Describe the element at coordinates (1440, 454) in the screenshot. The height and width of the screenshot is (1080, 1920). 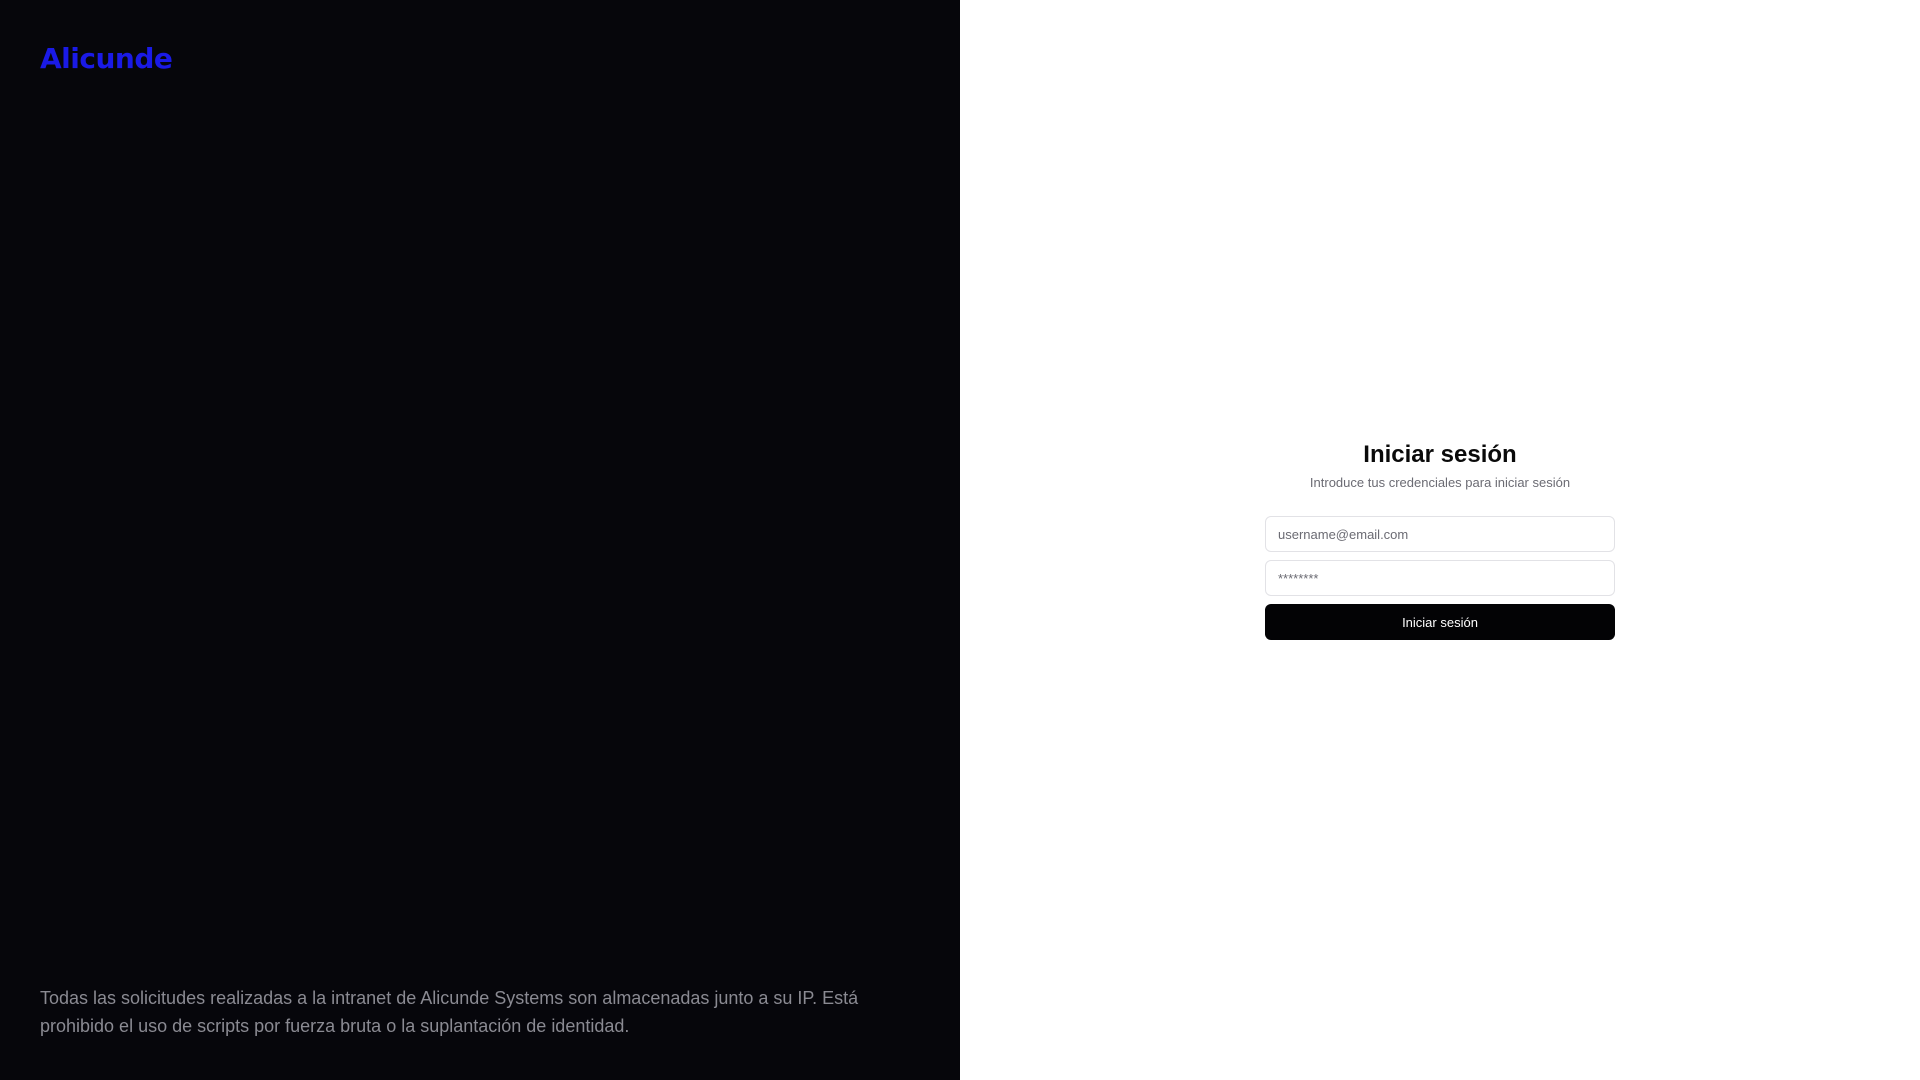
I see `login-title: Iniciar sesión` at that location.